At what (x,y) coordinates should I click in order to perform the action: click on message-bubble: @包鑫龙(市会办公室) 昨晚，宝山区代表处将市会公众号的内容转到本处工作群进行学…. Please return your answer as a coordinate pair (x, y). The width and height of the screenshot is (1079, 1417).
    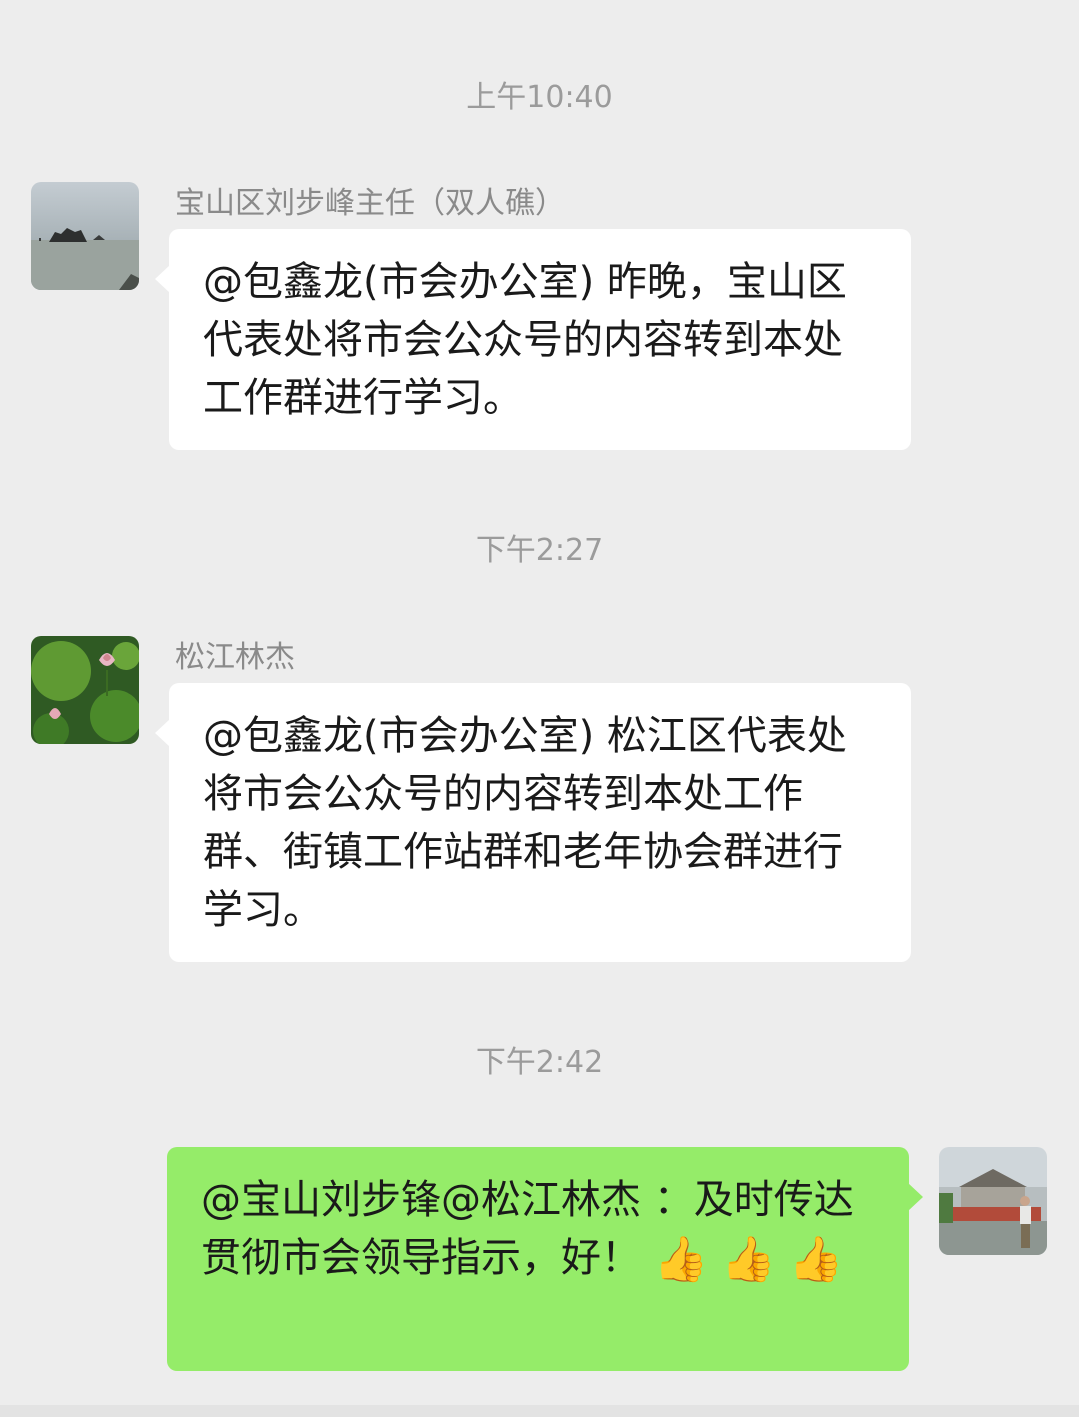
    Looking at the image, I should click on (533, 339).